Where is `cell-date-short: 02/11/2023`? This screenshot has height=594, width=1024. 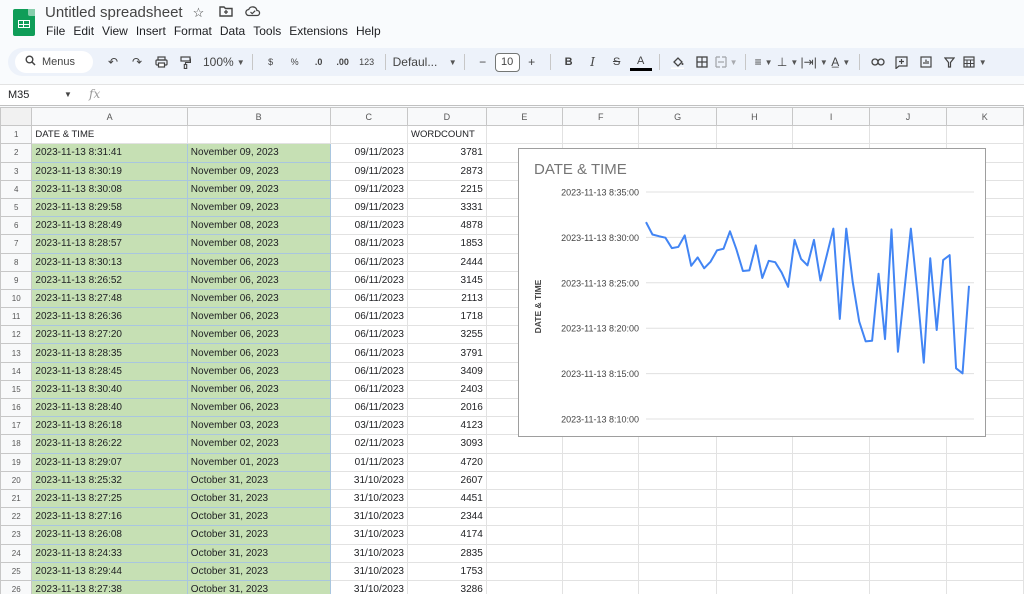 cell-date-short: 02/11/2023 is located at coordinates (368, 444).